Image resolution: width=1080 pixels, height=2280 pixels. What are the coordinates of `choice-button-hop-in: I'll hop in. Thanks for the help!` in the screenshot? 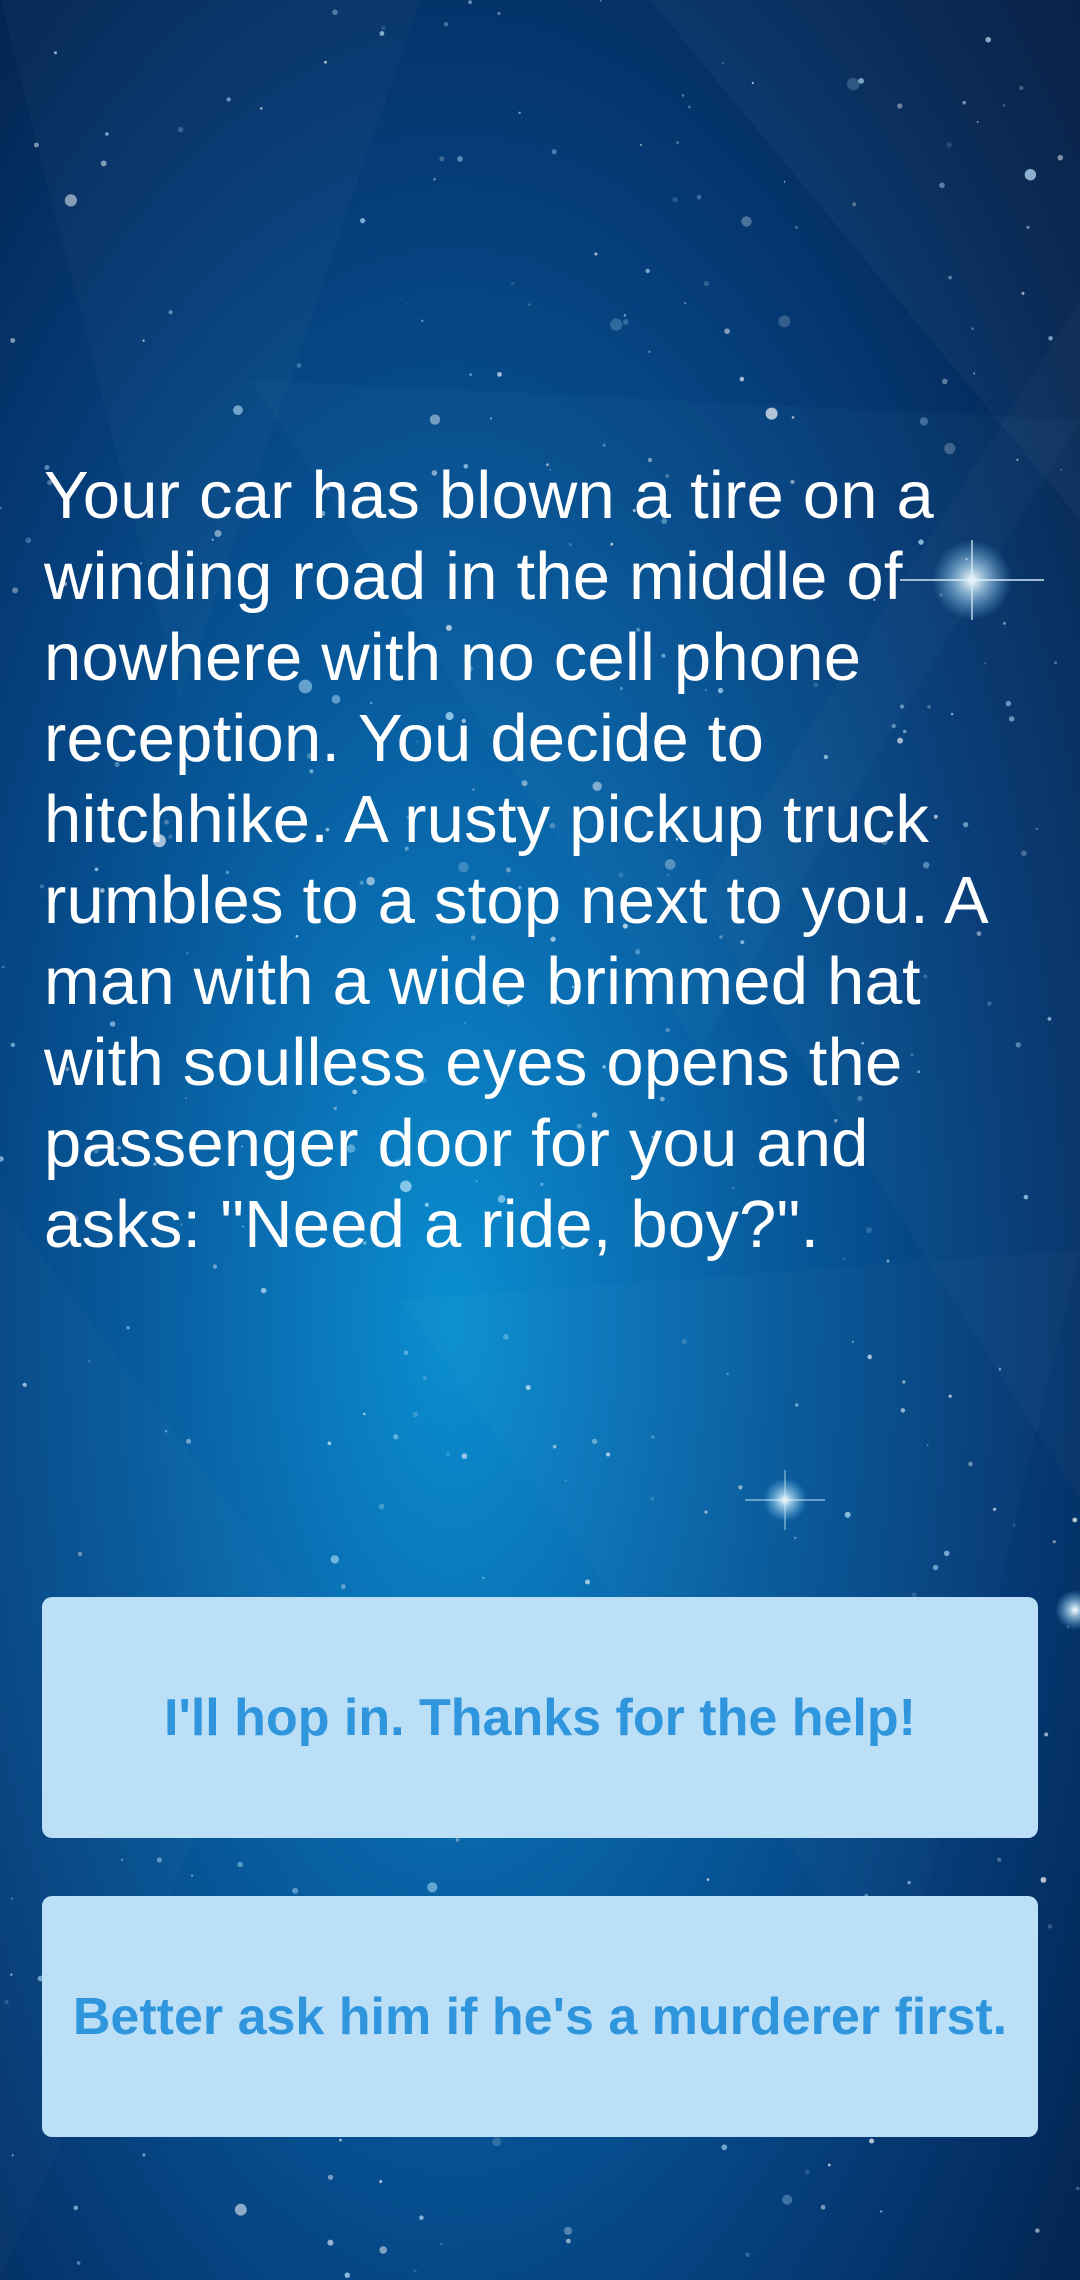 It's located at (540, 1717).